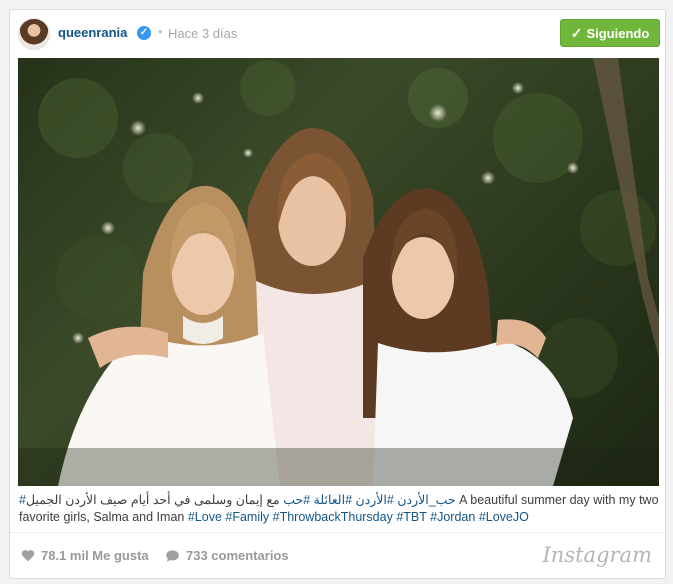 Image resolution: width=673 pixels, height=584 pixels. Describe the element at coordinates (95, 555) in the screenshot. I see `likes-label: 78.1 mil Me gusta` at that location.